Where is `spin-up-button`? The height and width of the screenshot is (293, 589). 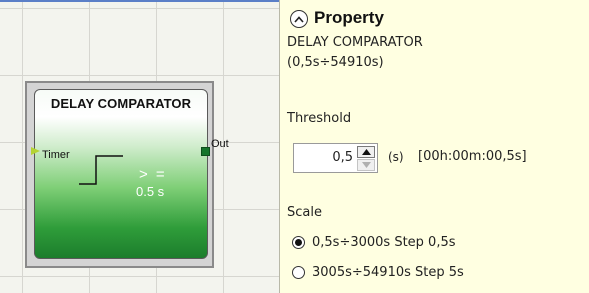 spin-up-button is located at coordinates (366, 152).